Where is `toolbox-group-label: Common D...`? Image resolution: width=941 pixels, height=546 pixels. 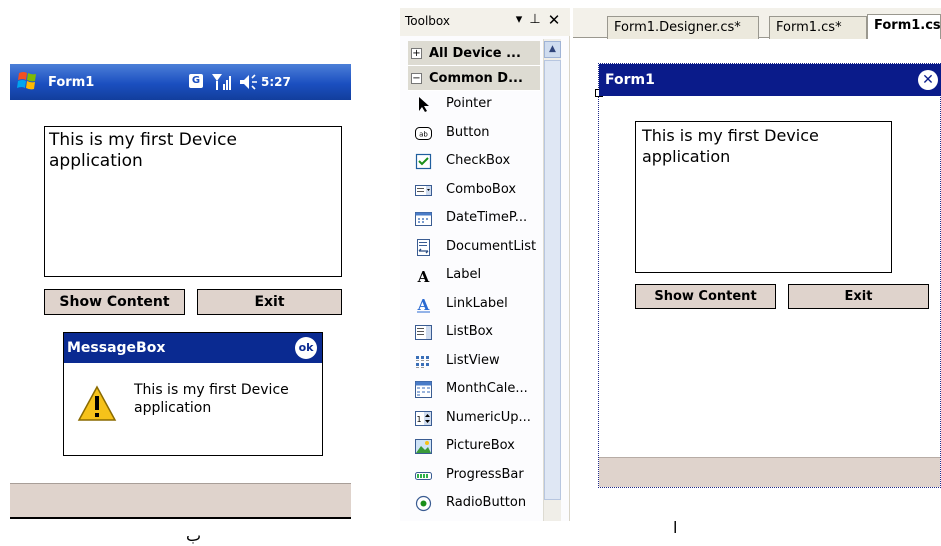
toolbox-group-label: Common D... is located at coordinates (476, 78).